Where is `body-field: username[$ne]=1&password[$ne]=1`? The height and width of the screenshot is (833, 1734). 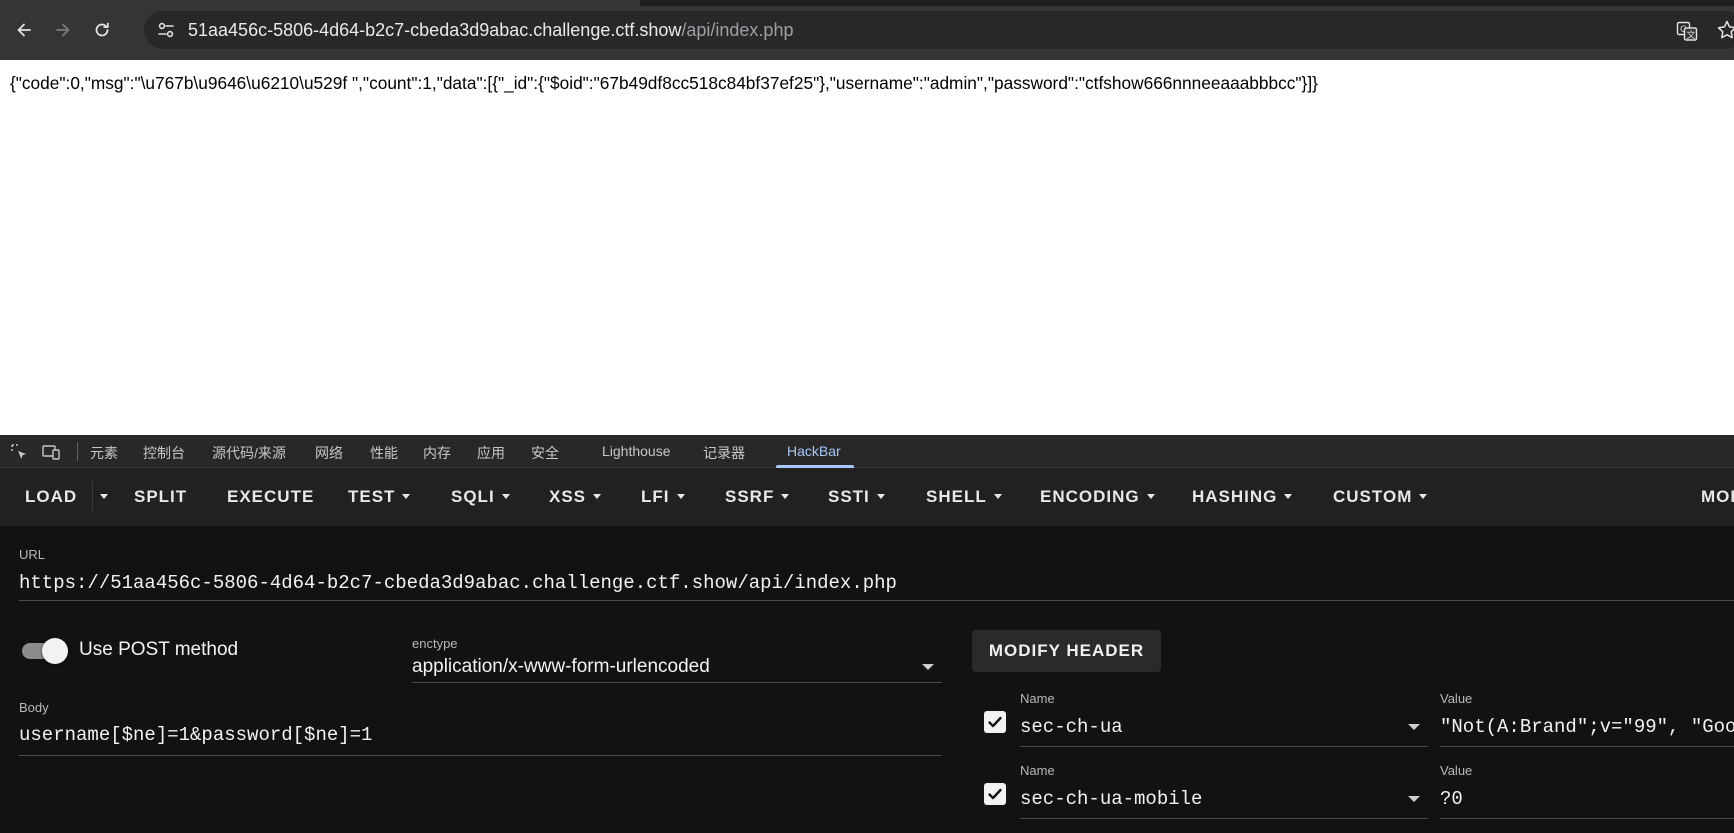
body-field: username[$ne]=1&password[$ne]=1 is located at coordinates (195, 735).